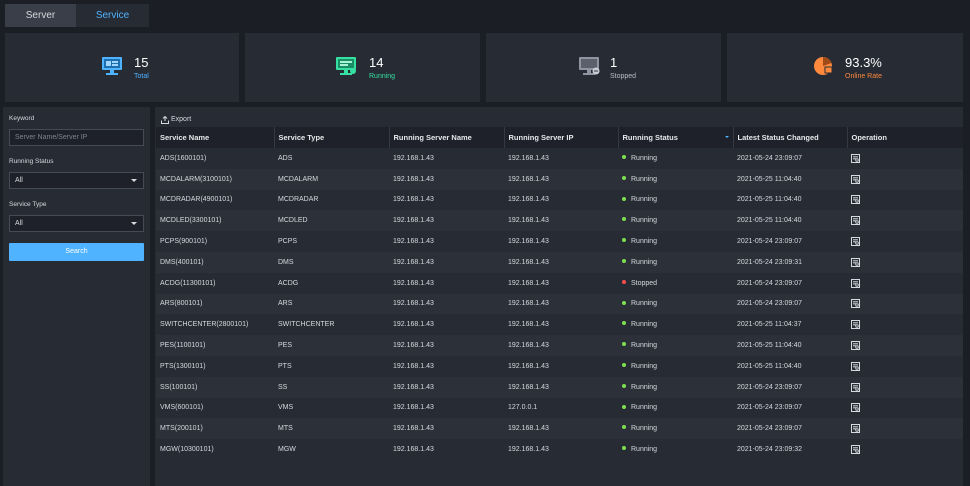 The height and width of the screenshot is (486, 970). What do you see at coordinates (650, 137) in the screenshot?
I see `column-header-label: Running Status` at bounding box center [650, 137].